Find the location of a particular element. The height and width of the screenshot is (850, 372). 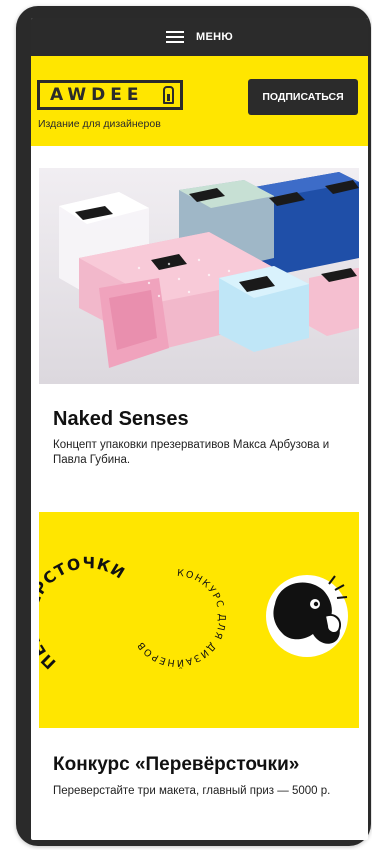

article-title: Naked Senses is located at coordinates (121, 419).